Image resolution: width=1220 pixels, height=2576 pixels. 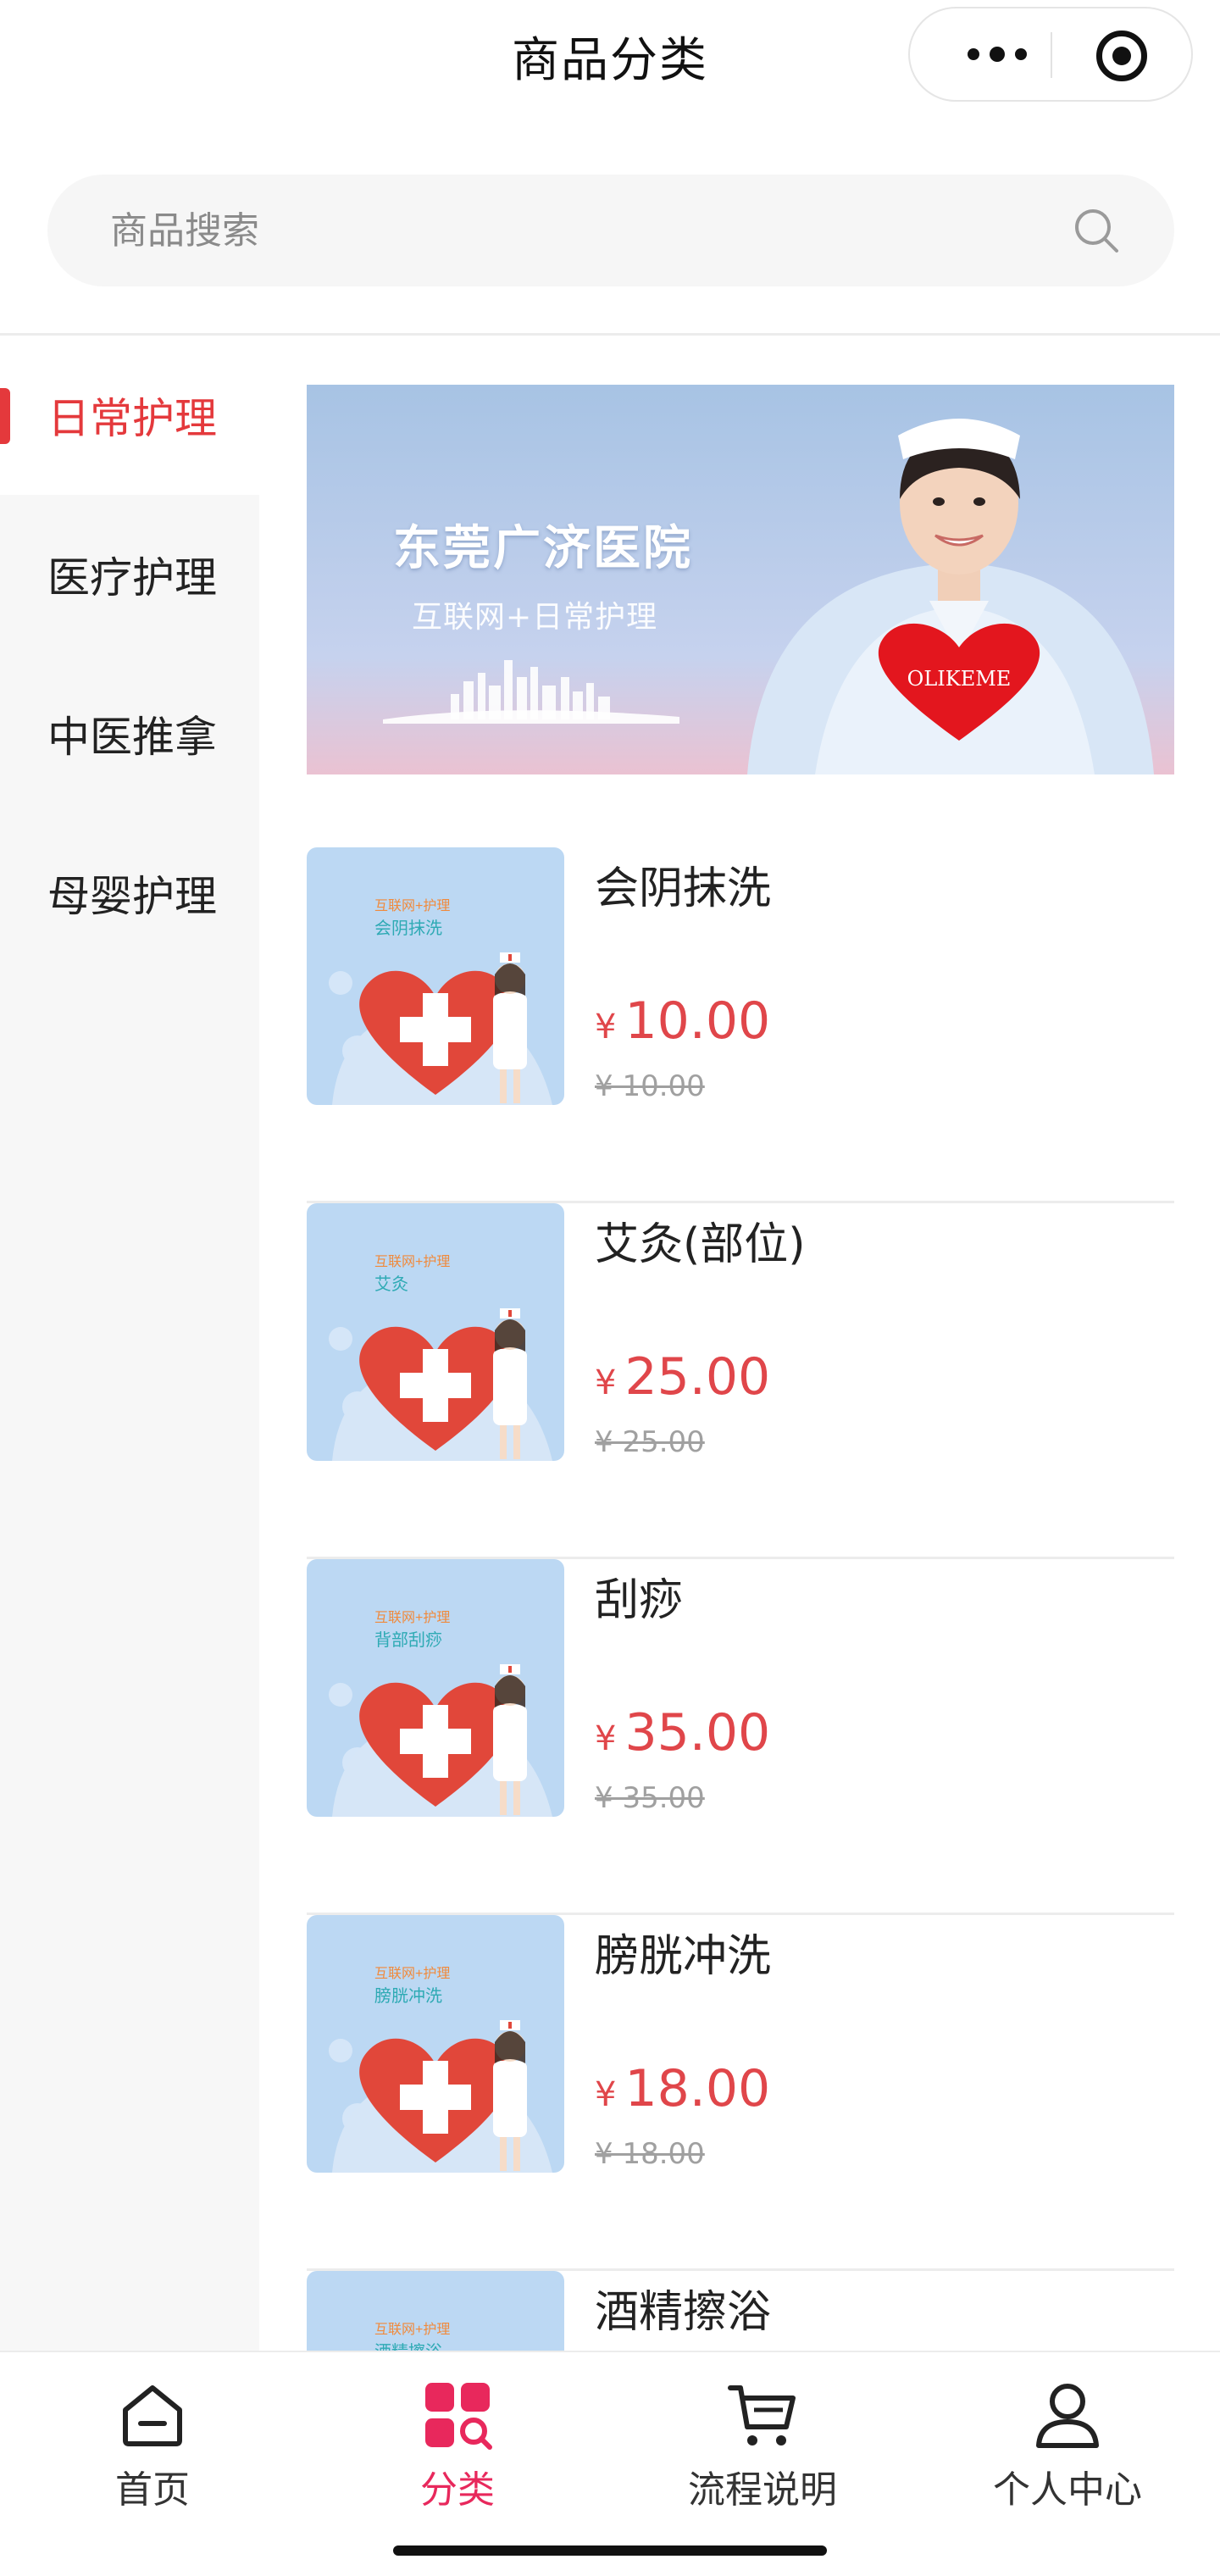 I want to click on capsule-divider, so click(x=1051, y=55).